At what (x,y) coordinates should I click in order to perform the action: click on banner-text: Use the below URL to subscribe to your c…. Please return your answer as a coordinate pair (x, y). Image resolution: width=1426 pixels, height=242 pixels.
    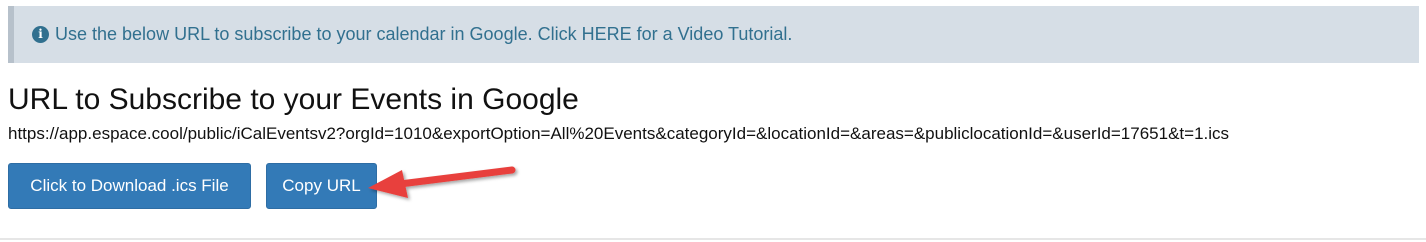
    Looking at the image, I should click on (423, 34).